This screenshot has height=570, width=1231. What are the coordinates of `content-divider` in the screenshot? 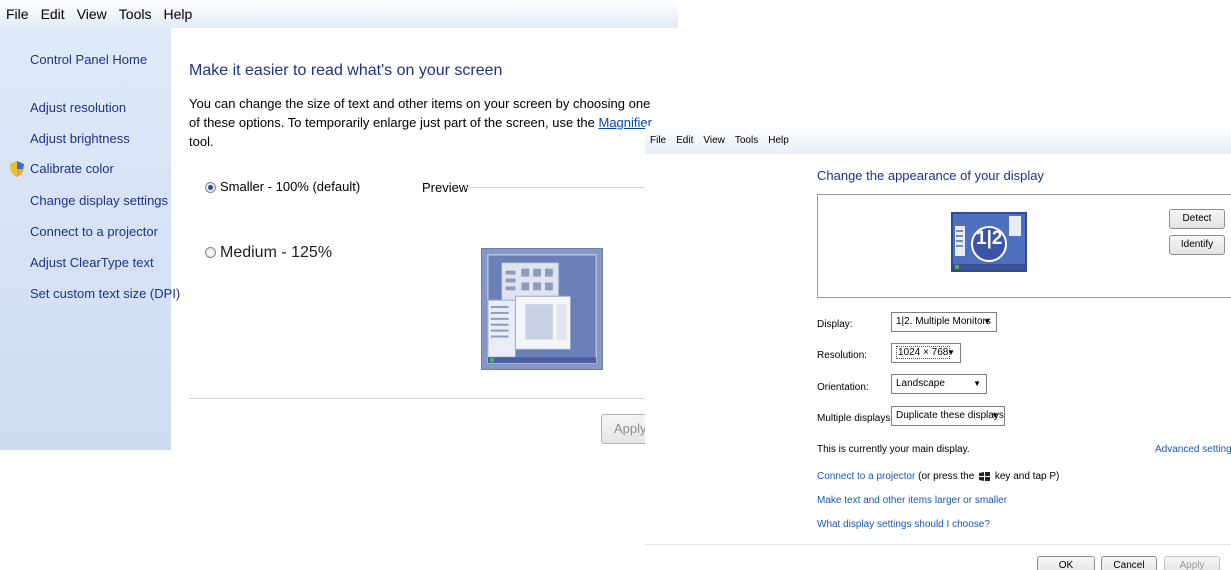 It's located at (424, 398).